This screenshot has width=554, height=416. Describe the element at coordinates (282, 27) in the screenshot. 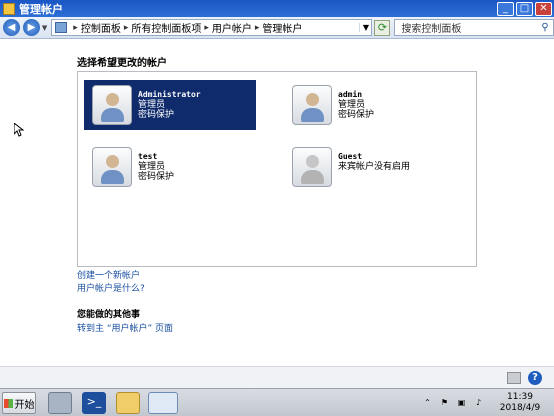

I see `breadcrumb-manage-accounts: 管理帐户` at that location.